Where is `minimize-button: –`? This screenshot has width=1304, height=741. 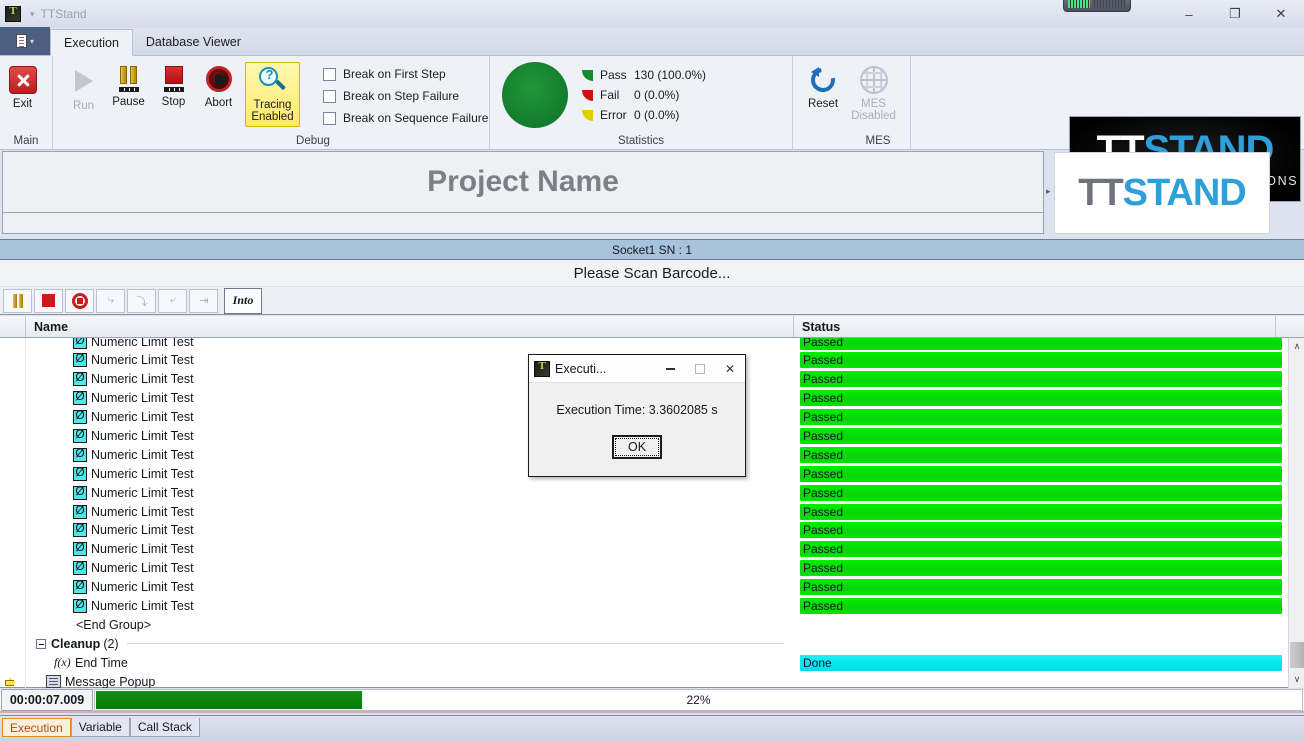 minimize-button: – is located at coordinates (1189, 14).